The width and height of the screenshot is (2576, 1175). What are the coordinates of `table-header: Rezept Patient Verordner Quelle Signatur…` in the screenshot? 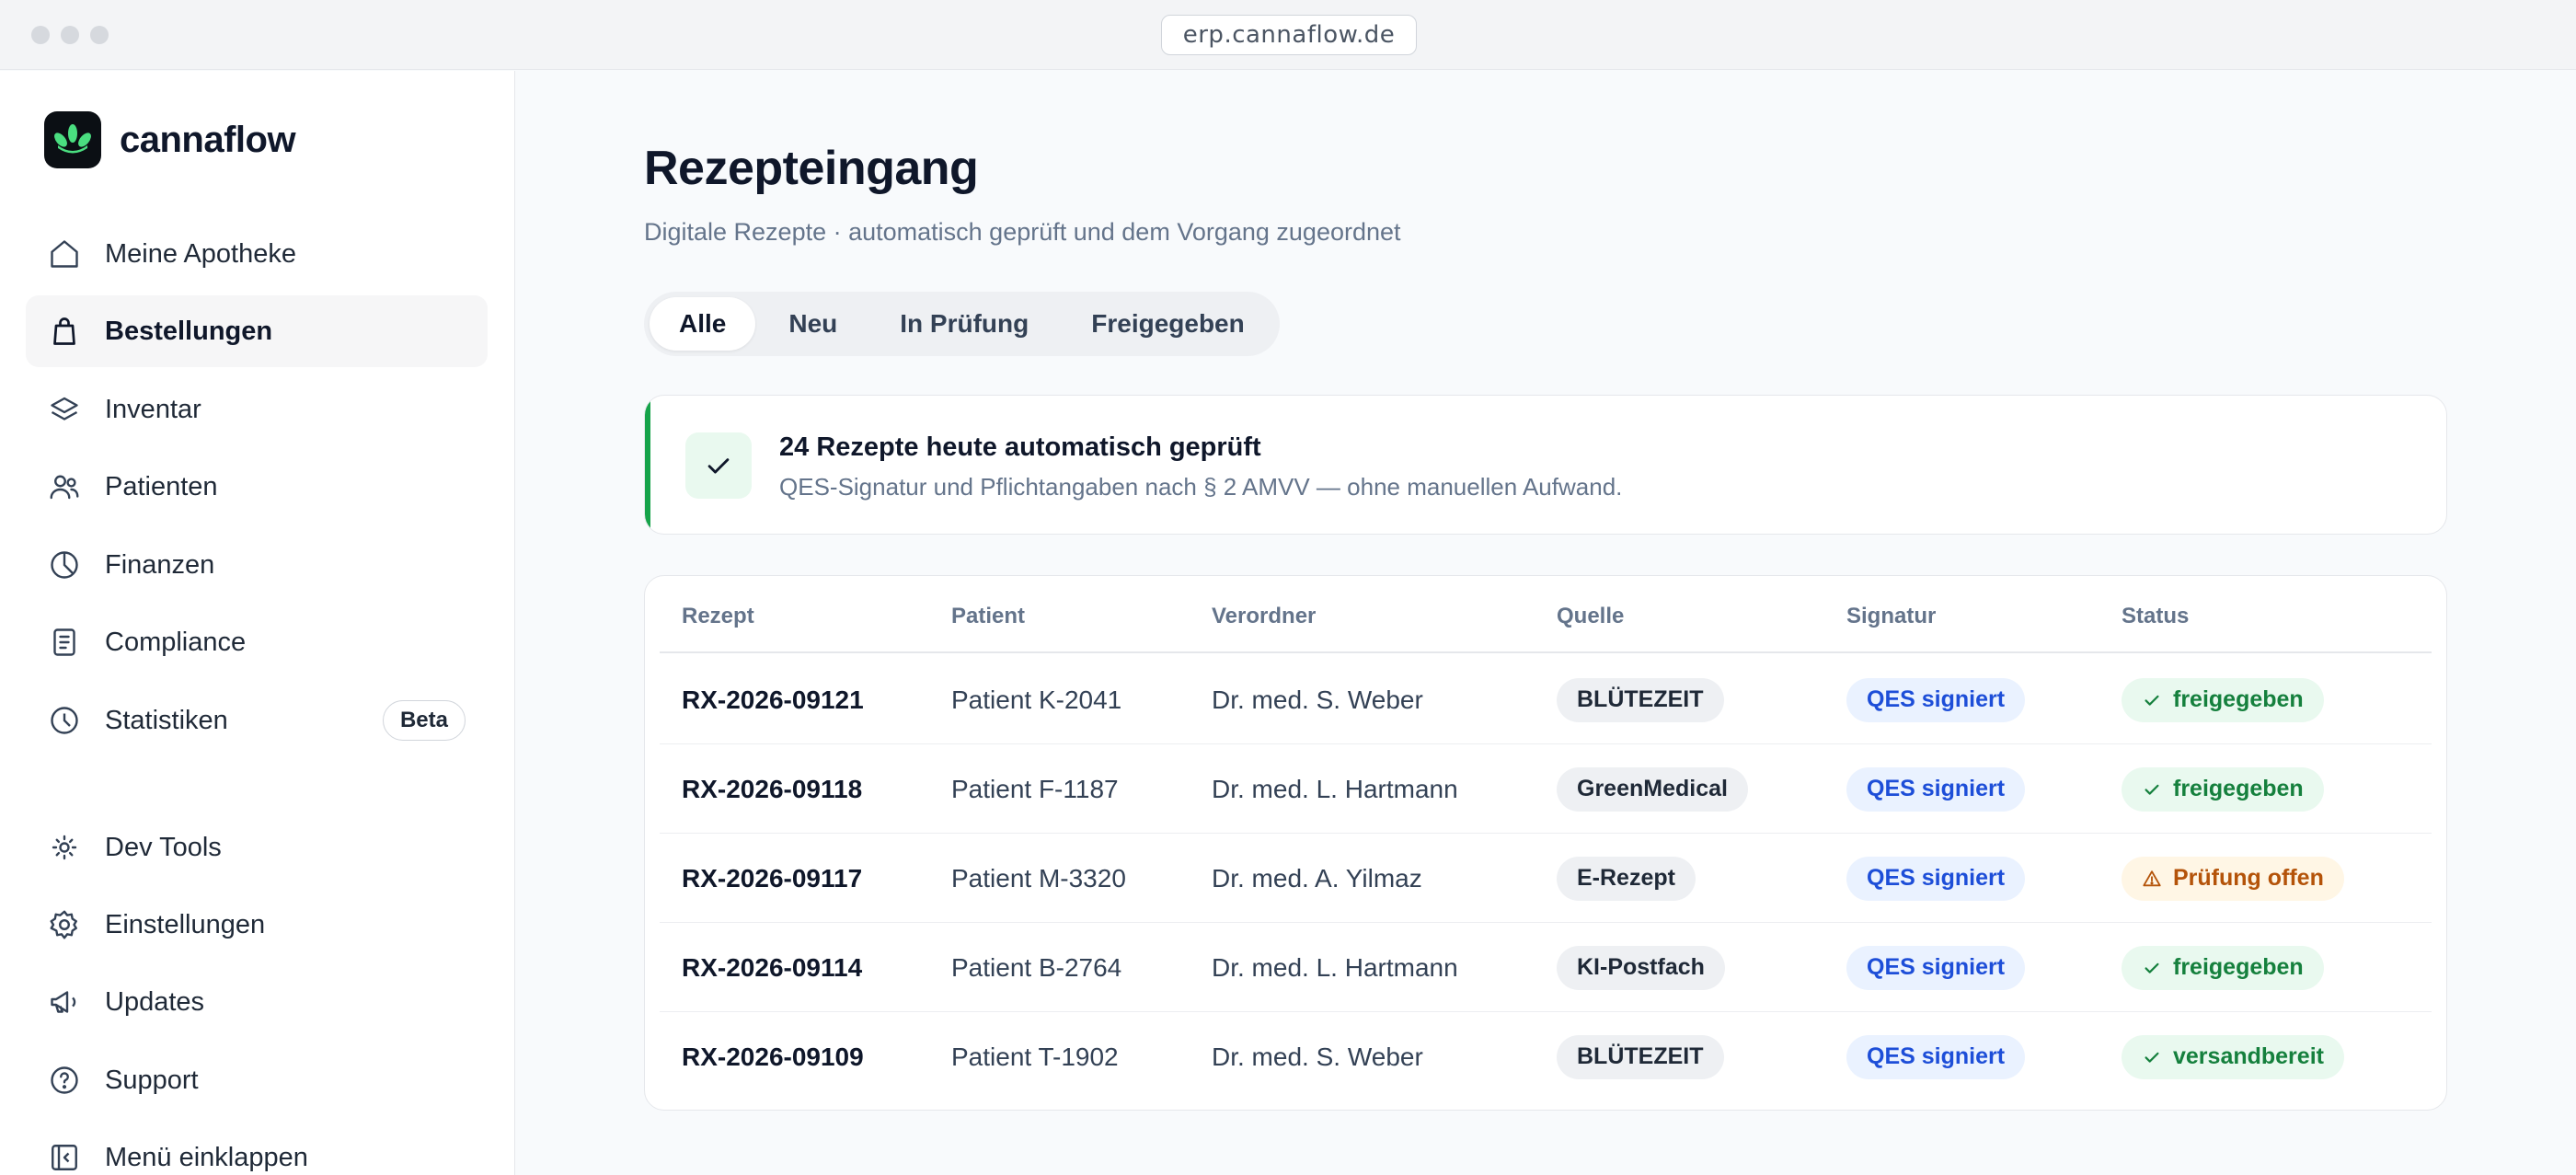 It's located at (1546, 614).